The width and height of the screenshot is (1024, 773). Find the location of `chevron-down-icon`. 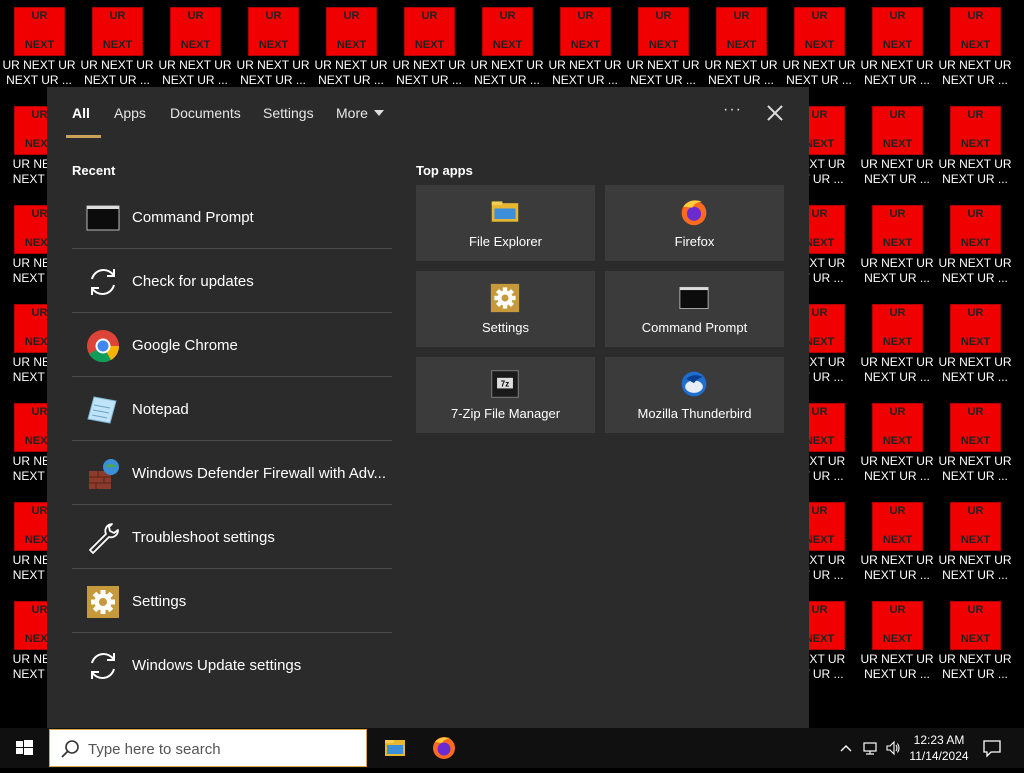

chevron-down-icon is located at coordinates (378, 113).